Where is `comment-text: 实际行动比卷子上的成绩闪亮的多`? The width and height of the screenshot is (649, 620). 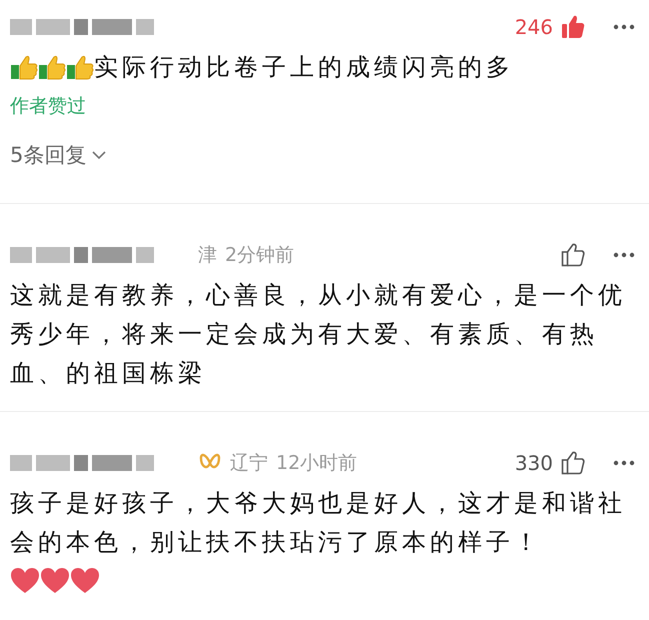 comment-text: 实际行动比卷子上的成绩闪亮的多 is located at coordinates (304, 67).